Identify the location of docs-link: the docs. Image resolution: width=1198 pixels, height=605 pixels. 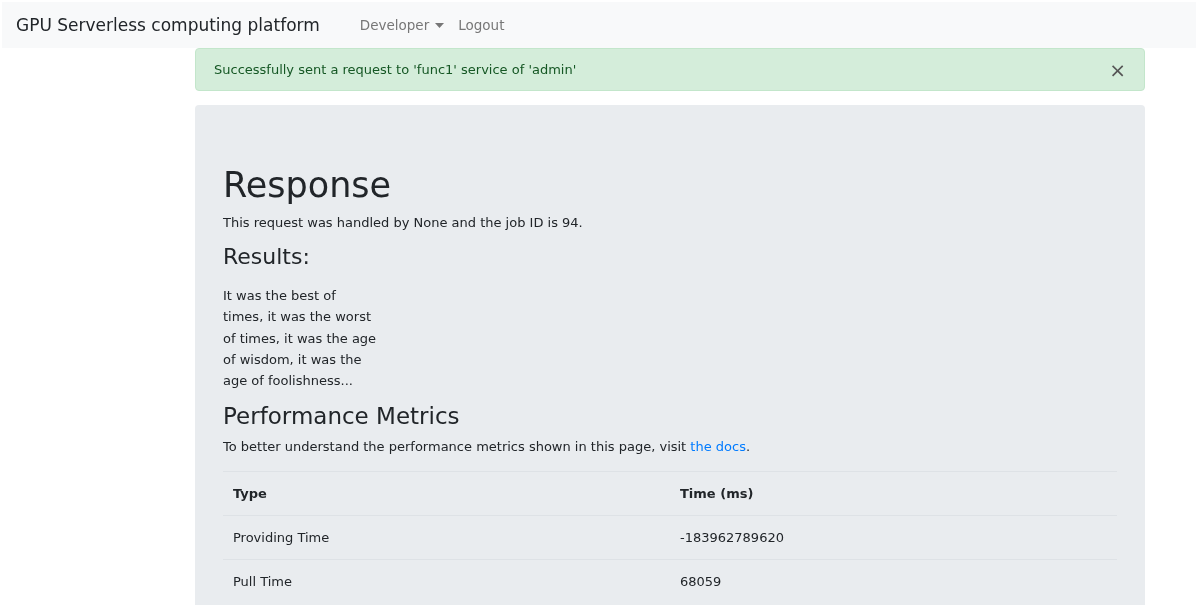
(718, 447).